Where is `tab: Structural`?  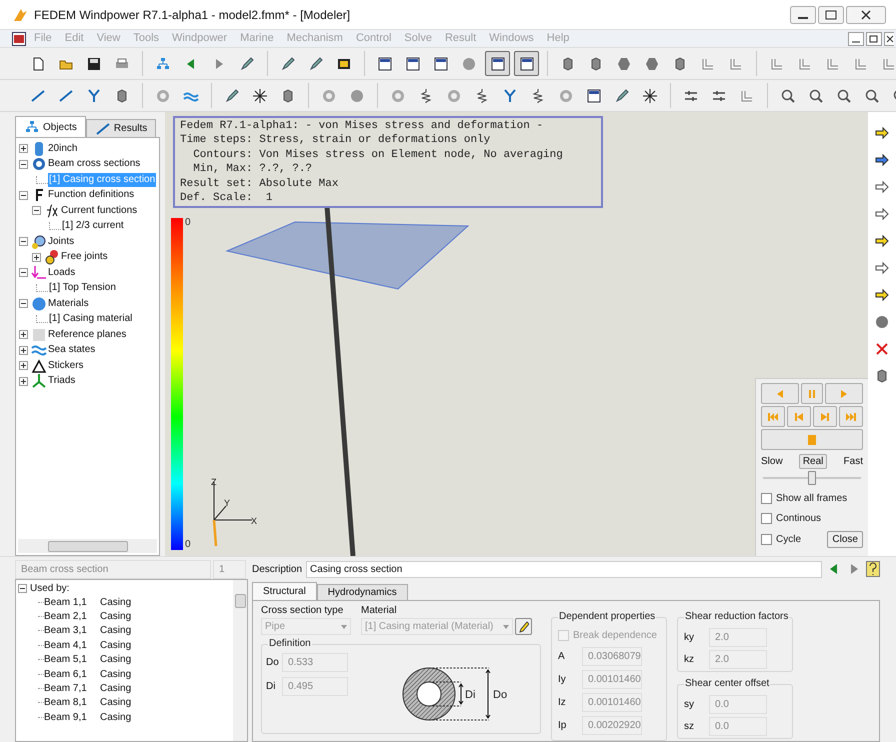
tab: Structural is located at coordinates (284, 591).